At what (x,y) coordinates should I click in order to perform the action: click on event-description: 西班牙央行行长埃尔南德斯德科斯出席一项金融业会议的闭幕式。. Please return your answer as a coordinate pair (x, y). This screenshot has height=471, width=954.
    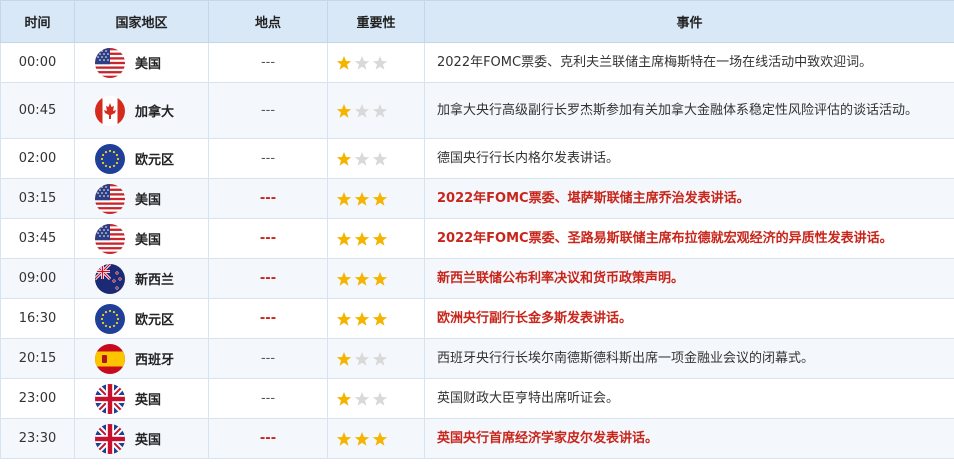
    Looking at the image, I should click on (689, 358).